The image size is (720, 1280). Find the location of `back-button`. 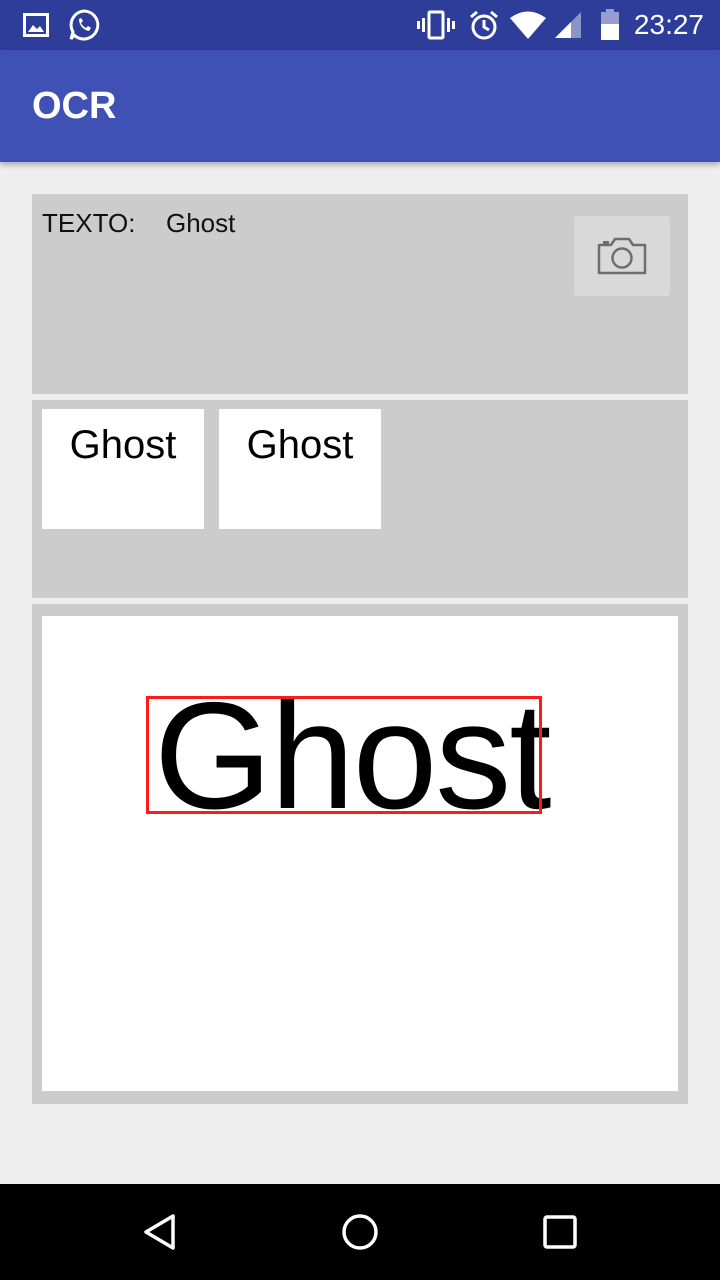

back-button is located at coordinates (160, 1232).